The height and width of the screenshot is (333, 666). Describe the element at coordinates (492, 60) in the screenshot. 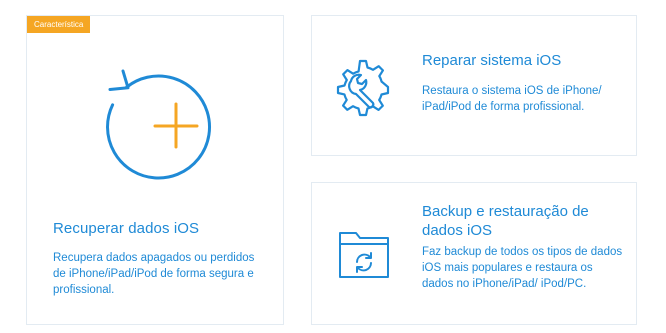

I see `repair-card-title: Reparar sistema iOS` at that location.